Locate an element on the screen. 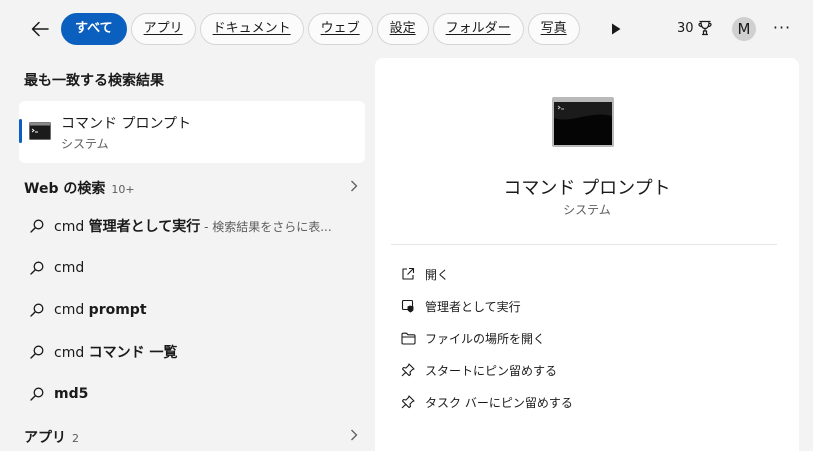 This screenshot has width=813, height=451. rewards-trophy-icon is located at coordinates (704, 28).